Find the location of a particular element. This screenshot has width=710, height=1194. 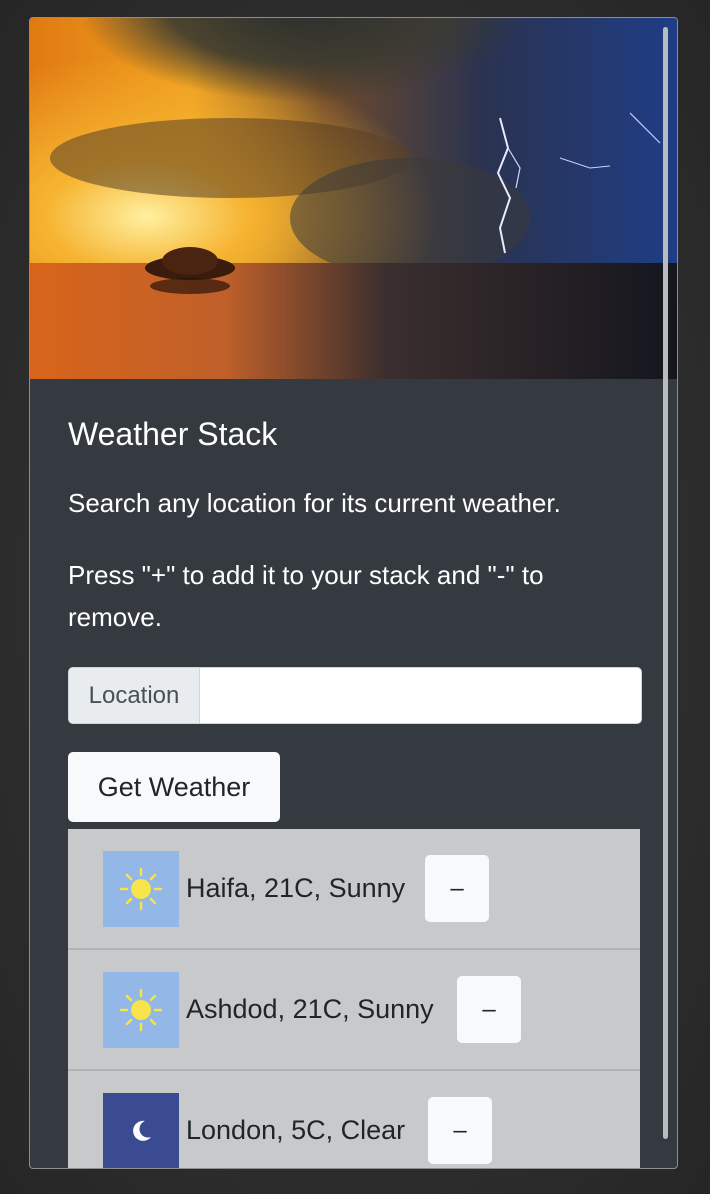

page-title: Weather Stack is located at coordinates (173, 434).